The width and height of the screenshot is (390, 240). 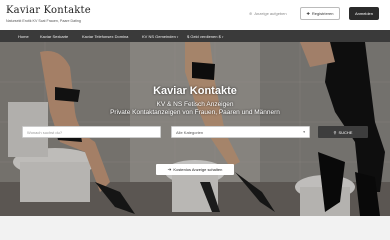 What do you see at coordinates (198, 169) in the screenshot?
I see `free-ad-label: Kostenlos Anzeige schalten` at bounding box center [198, 169].